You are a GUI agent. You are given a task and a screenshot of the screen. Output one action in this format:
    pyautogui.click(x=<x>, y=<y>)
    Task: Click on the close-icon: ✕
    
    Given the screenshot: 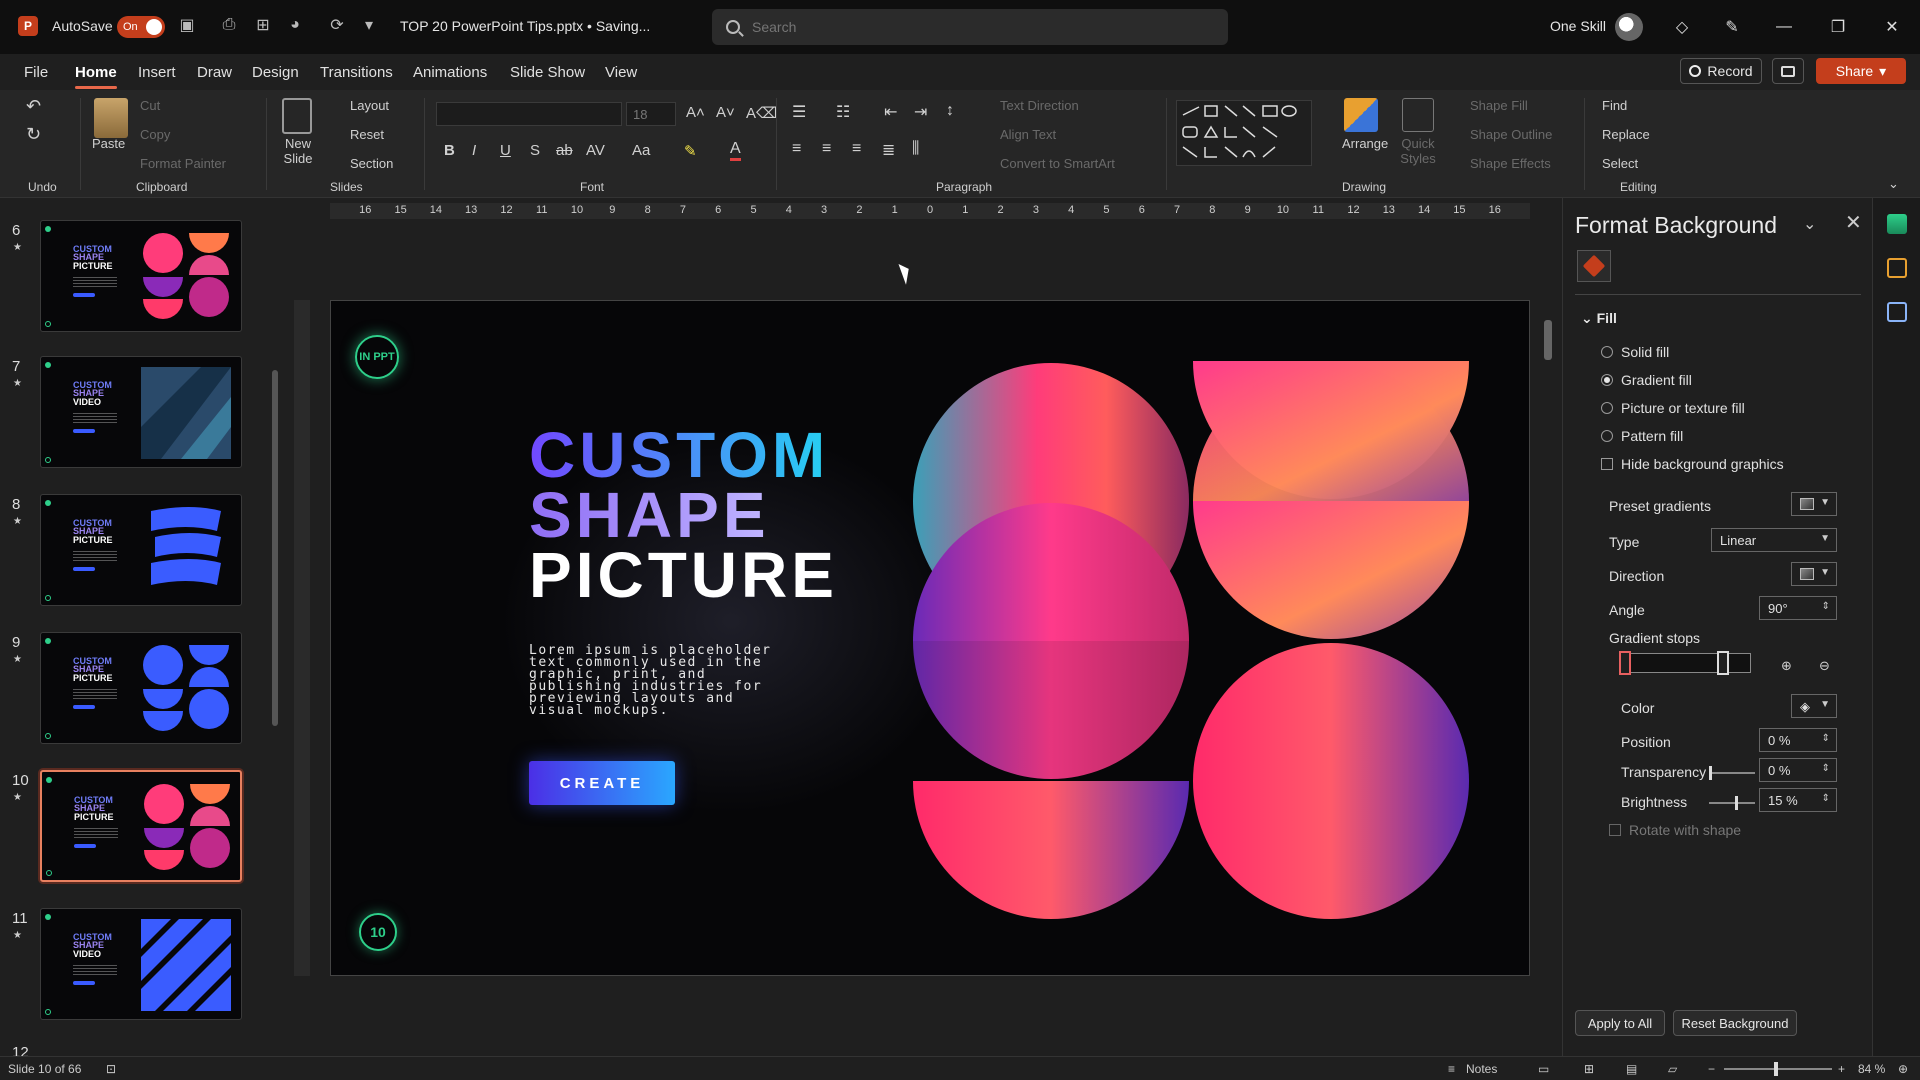 What is the action you would take?
    pyautogui.click(x=1892, y=27)
    